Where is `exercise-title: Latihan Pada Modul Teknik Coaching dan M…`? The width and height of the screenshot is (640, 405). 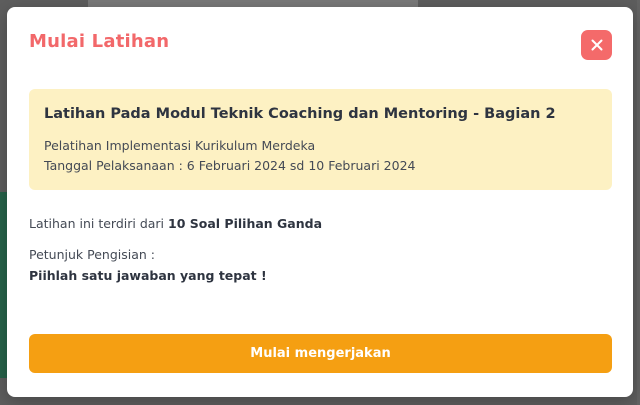 exercise-title: Latihan Pada Modul Teknik Coaching dan M… is located at coordinates (300, 114).